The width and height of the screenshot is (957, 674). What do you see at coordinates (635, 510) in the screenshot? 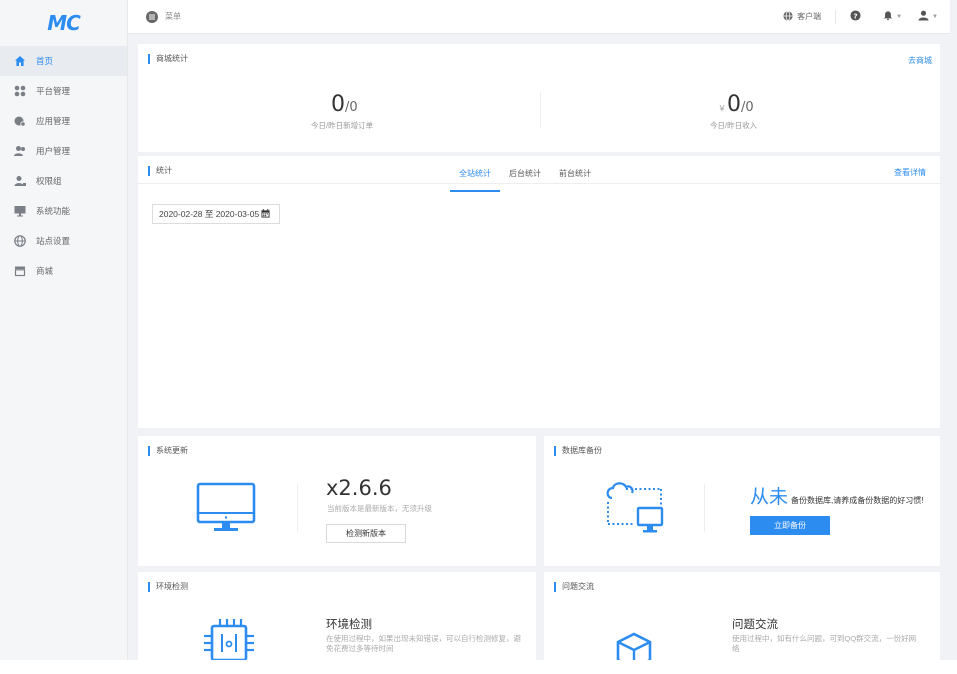
I see `cloud-backup-icon` at bounding box center [635, 510].